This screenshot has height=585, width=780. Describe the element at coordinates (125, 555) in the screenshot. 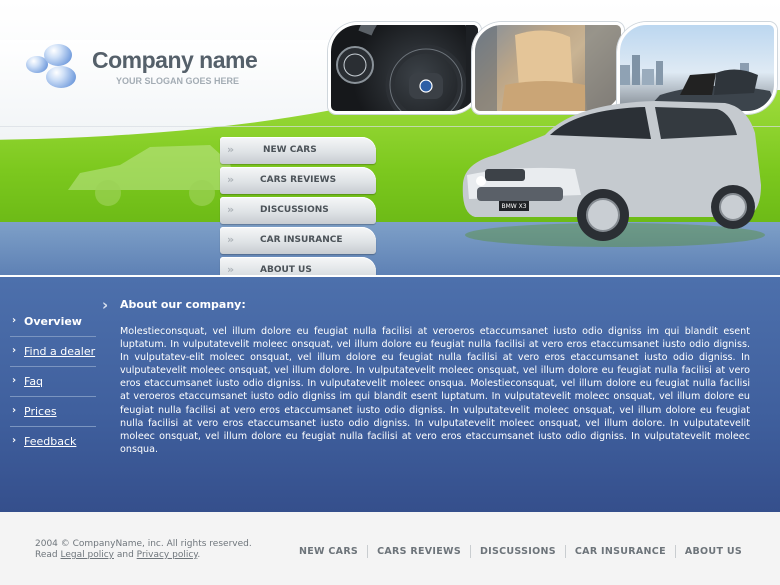

I see `and-text: and` at that location.